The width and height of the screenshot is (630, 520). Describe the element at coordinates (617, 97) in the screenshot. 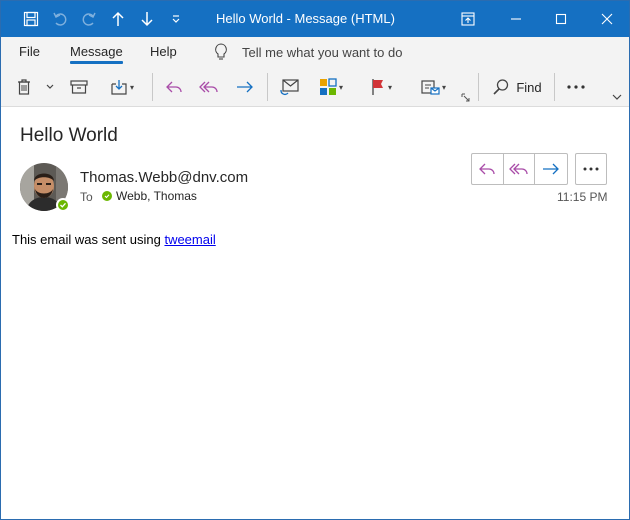

I see `collapse-ribbon-icon` at that location.